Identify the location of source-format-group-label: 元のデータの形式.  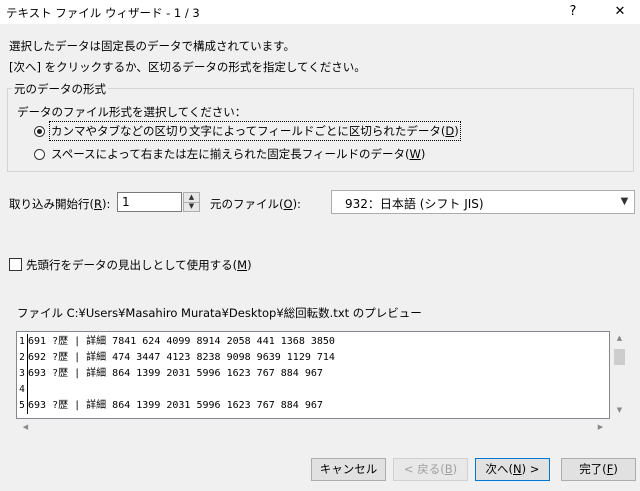
(60, 89).